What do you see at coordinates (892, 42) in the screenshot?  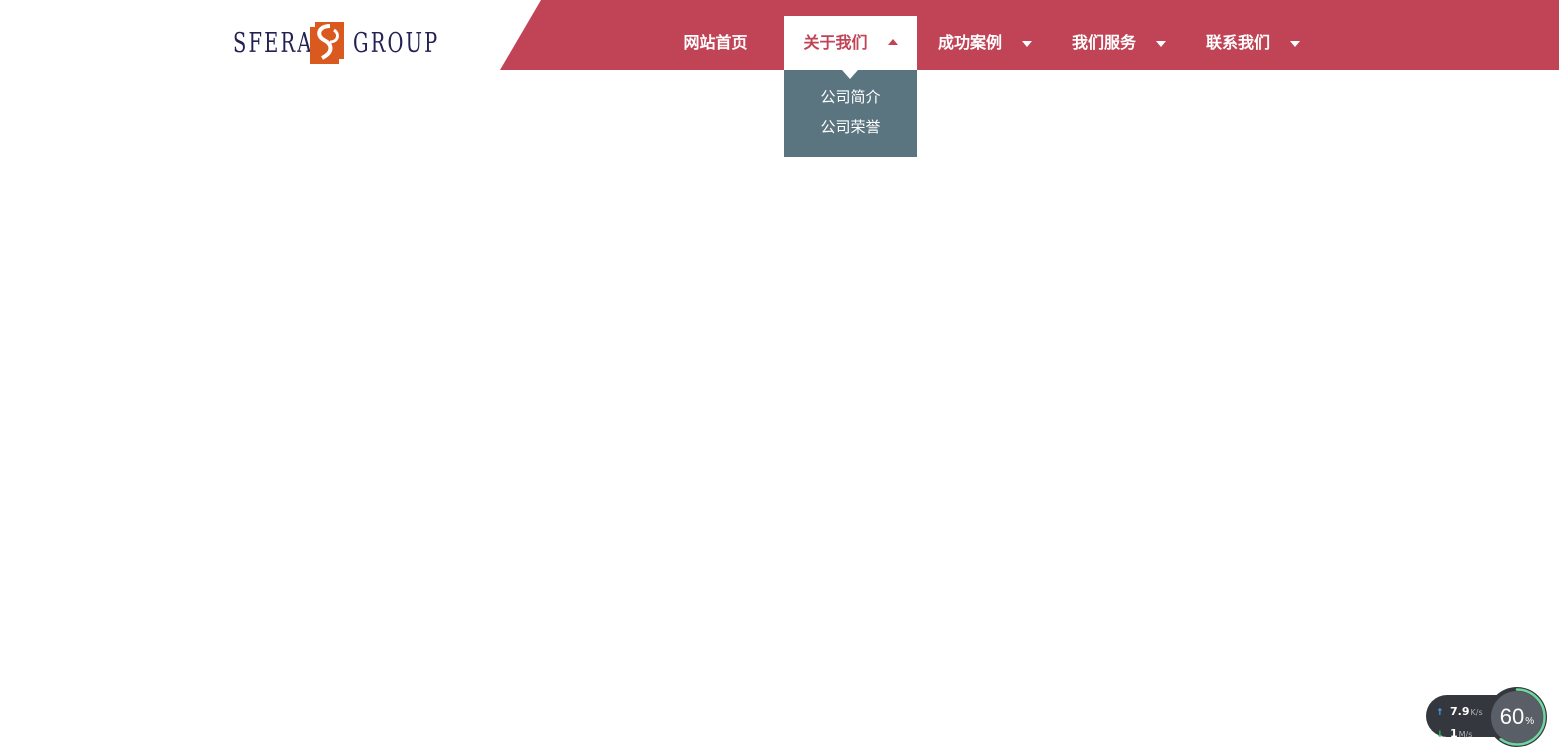 I see `caret-up-icon` at bounding box center [892, 42].